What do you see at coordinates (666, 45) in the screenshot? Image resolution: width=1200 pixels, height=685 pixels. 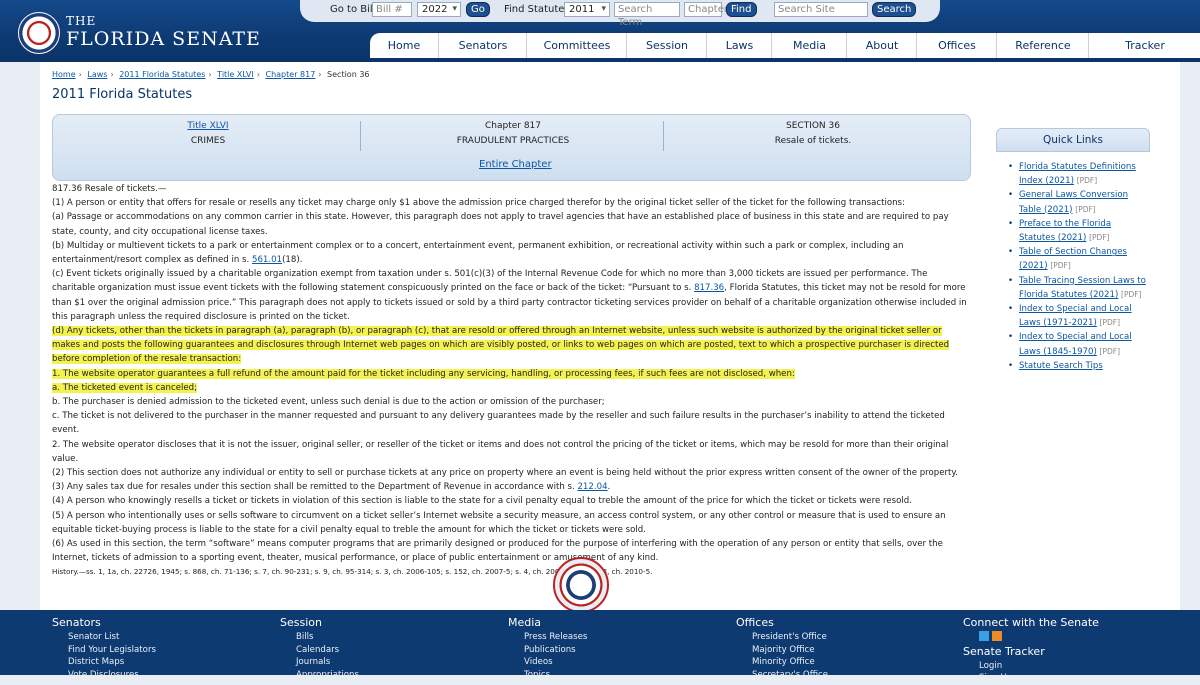 I see `nav-session: Session` at bounding box center [666, 45].